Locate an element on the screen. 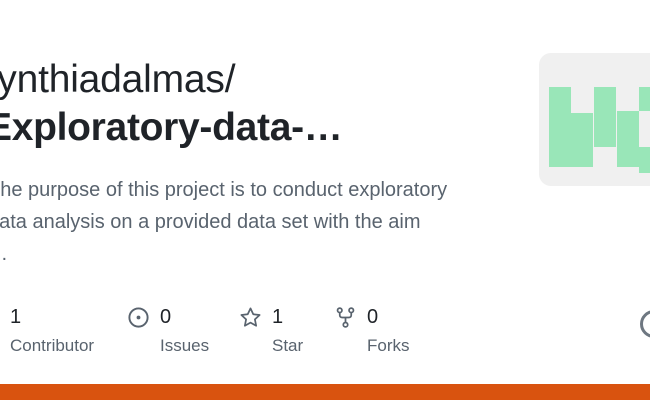  stat-issues: 0 Issues is located at coordinates (168, 328).